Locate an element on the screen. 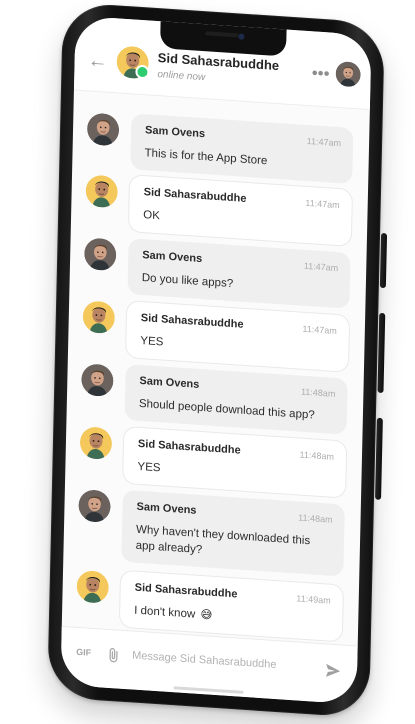  more-horizontal-icon: ••• is located at coordinates (320, 73).